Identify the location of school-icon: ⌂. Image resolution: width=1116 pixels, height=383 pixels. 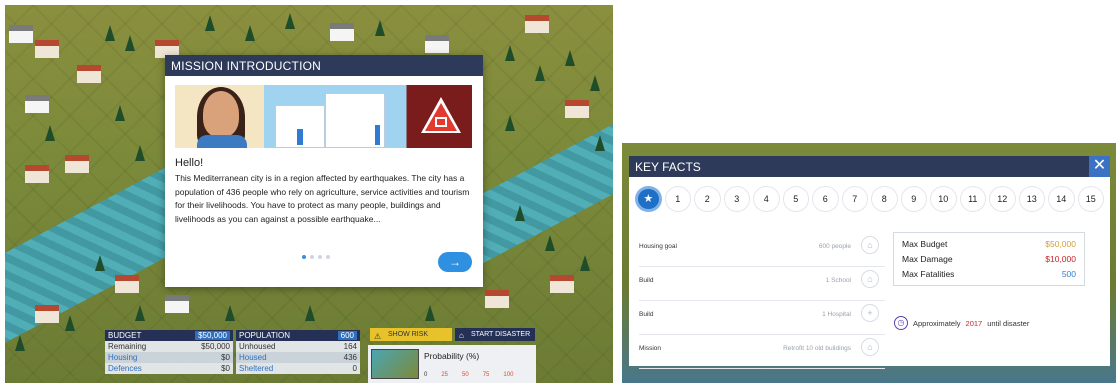
(870, 279).